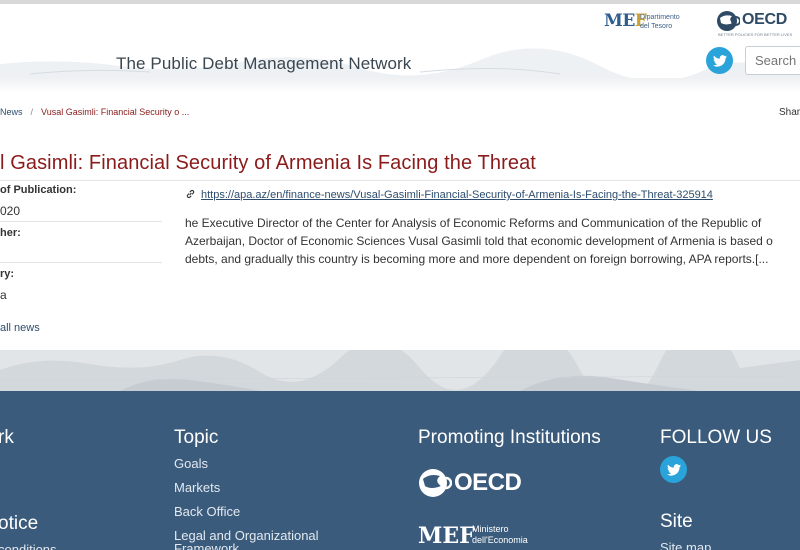 This screenshot has width=800, height=550. Describe the element at coordinates (777, 60) in the screenshot. I see `search-input` at that location.